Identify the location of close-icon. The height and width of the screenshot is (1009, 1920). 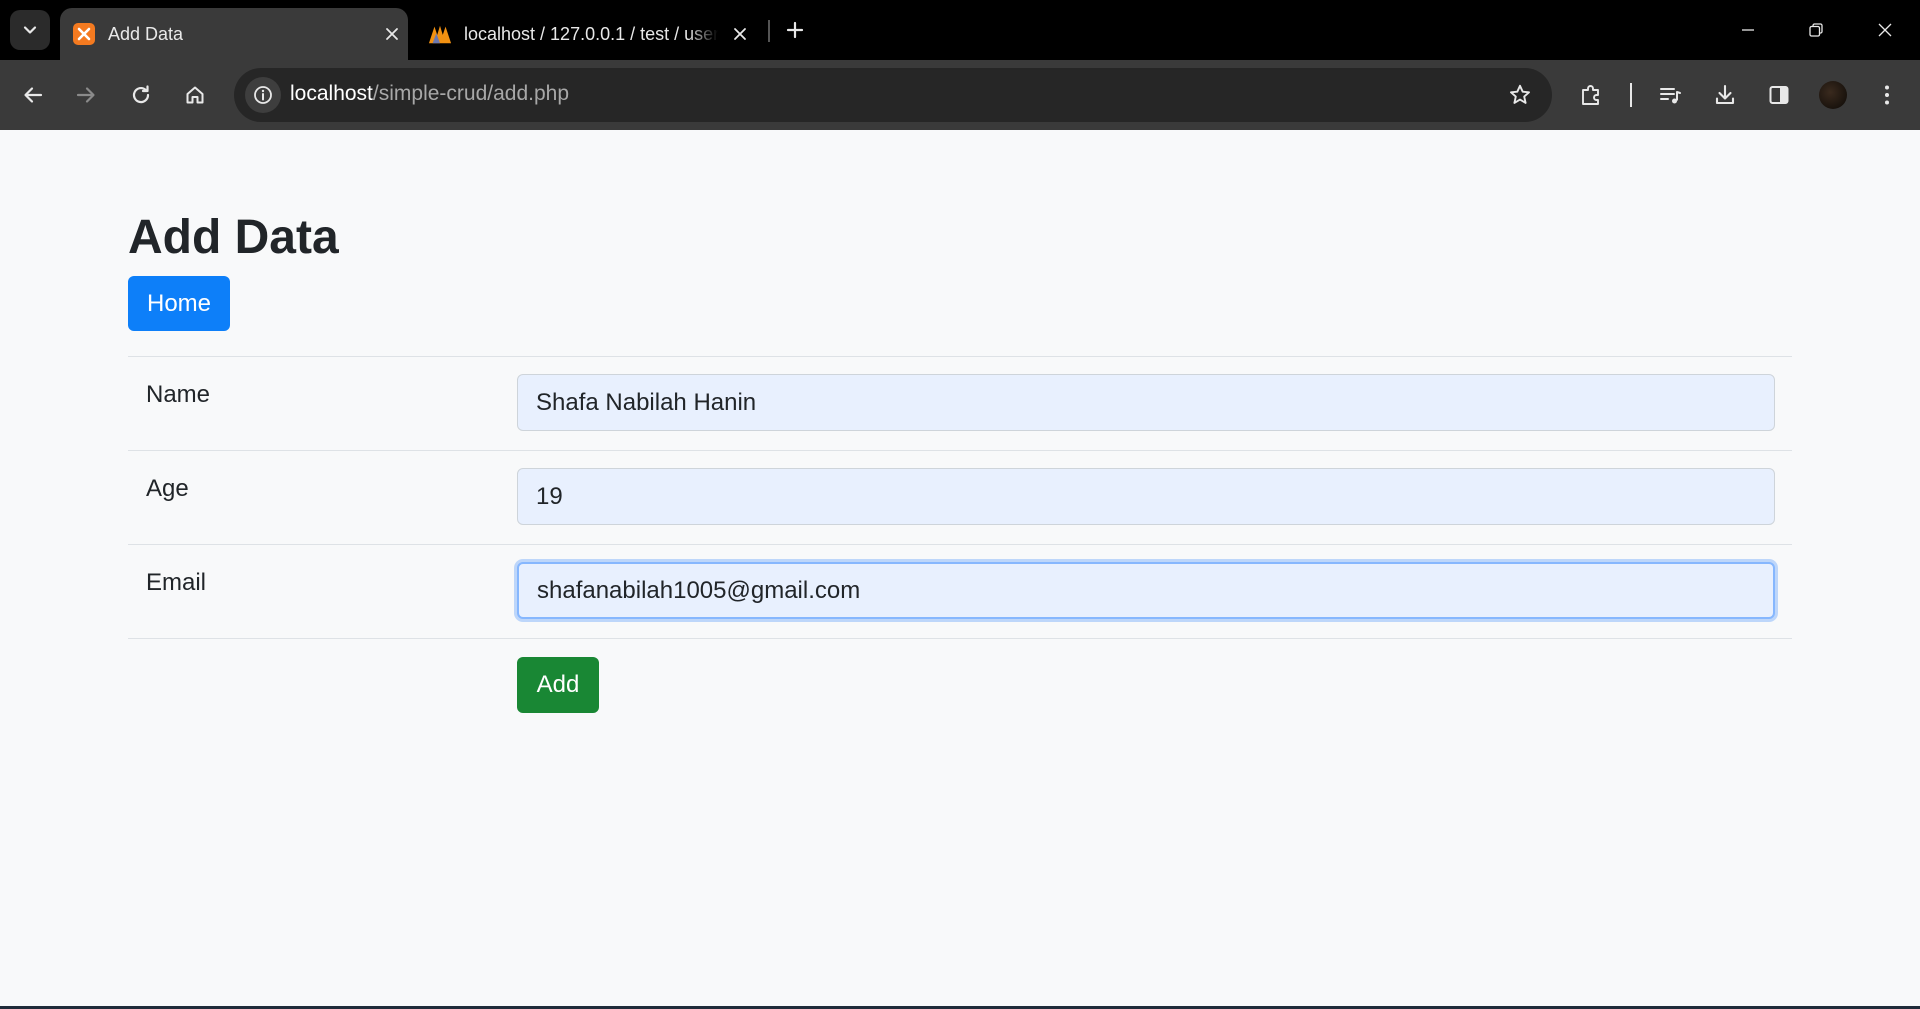
(1885, 30).